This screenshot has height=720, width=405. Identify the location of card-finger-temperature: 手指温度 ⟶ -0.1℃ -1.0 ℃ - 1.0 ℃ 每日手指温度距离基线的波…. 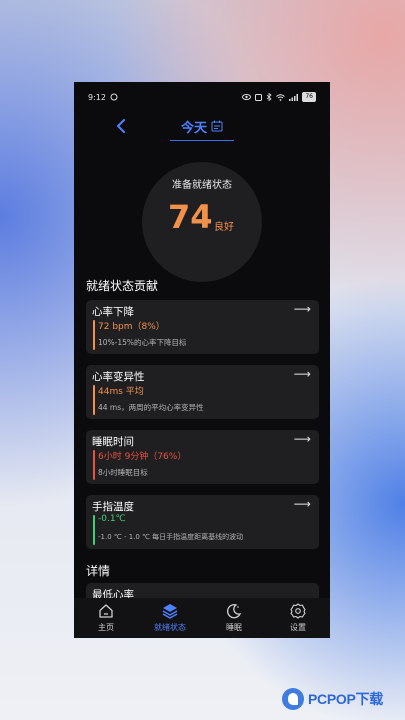
(202, 522).